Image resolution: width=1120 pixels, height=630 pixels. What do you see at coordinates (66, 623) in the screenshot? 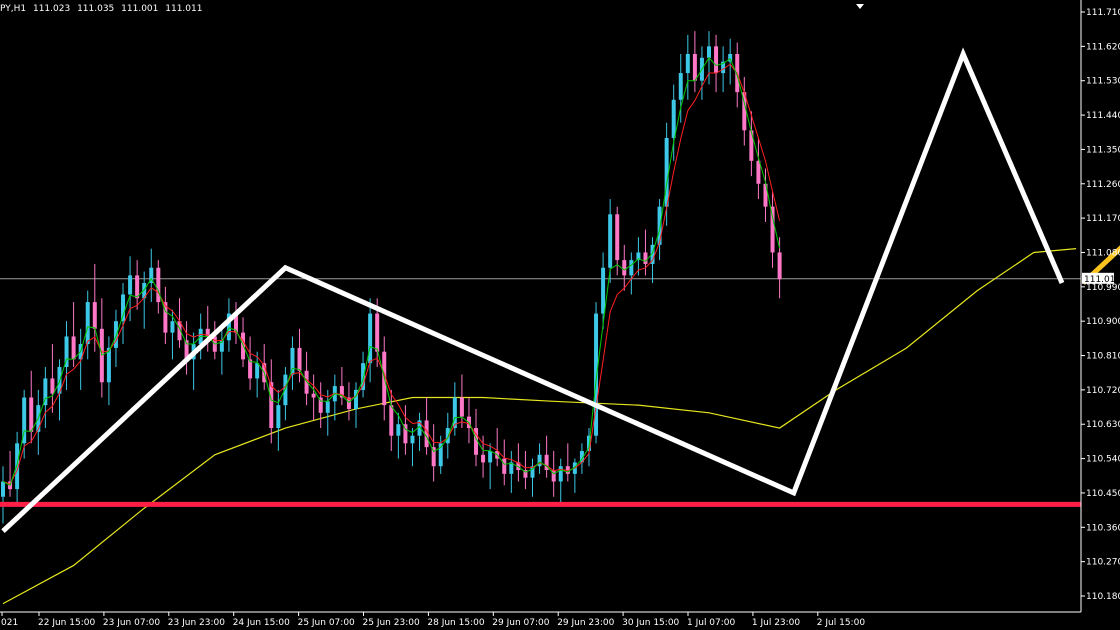
I see `time-label: 22 Jun 15:00` at bounding box center [66, 623].